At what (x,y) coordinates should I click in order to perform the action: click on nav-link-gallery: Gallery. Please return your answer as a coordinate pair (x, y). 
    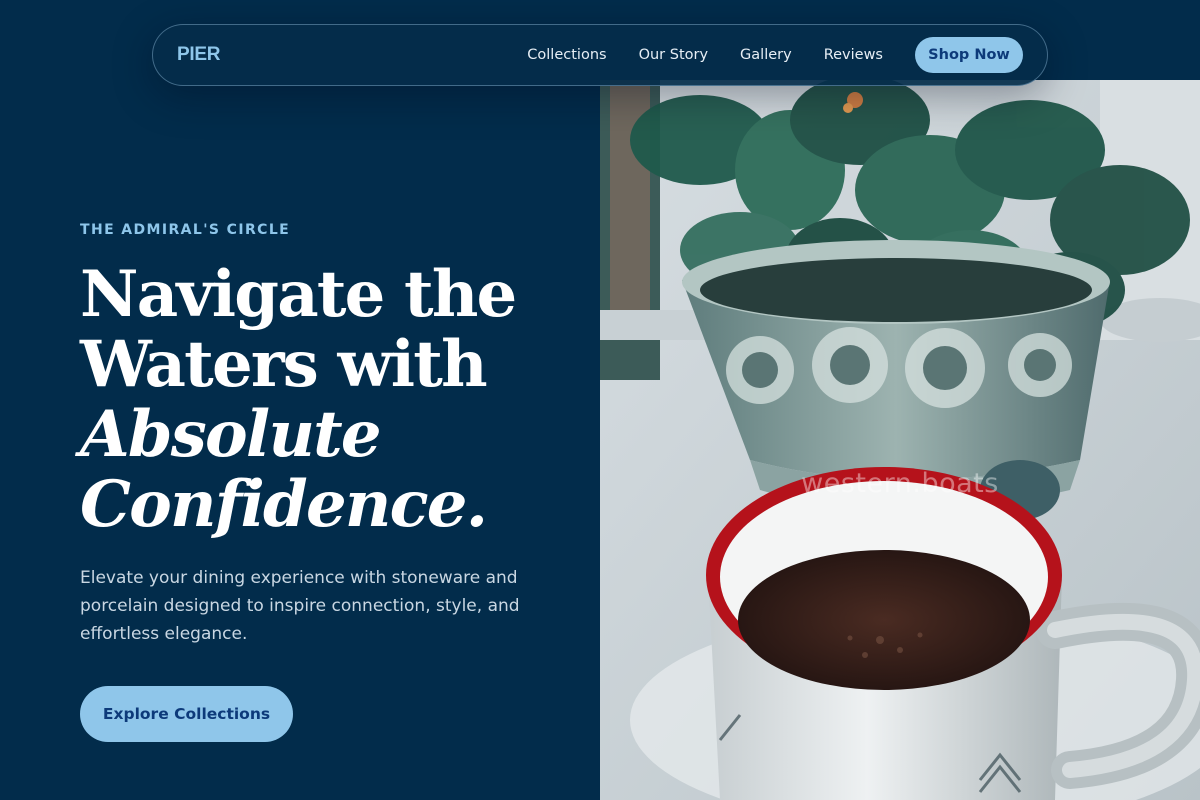
    Looking at the image, I should click on (766, 55).